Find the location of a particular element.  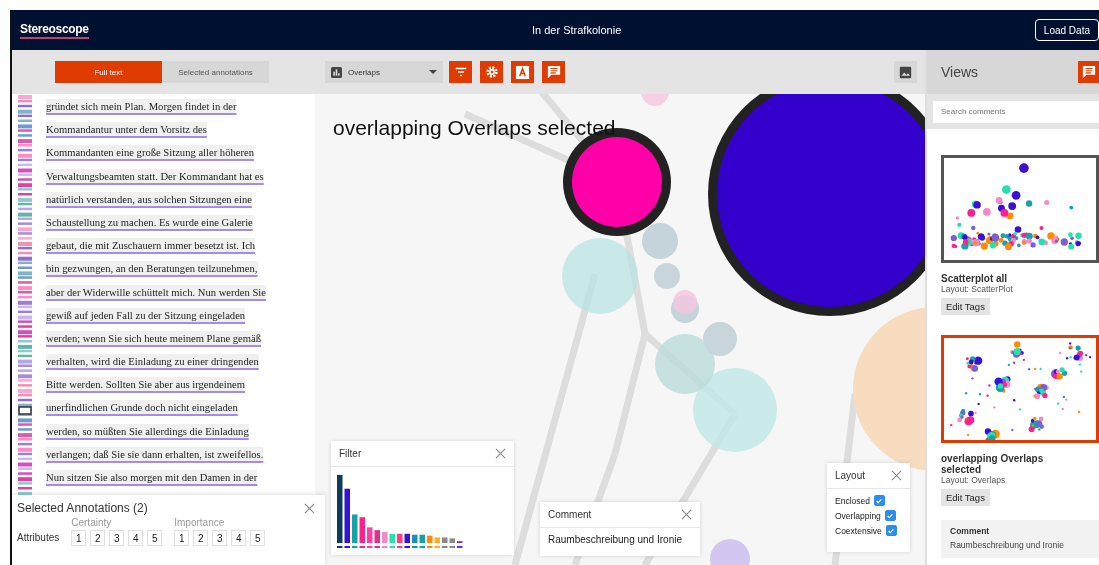

chart-icon is located at coordinates (336, 72).